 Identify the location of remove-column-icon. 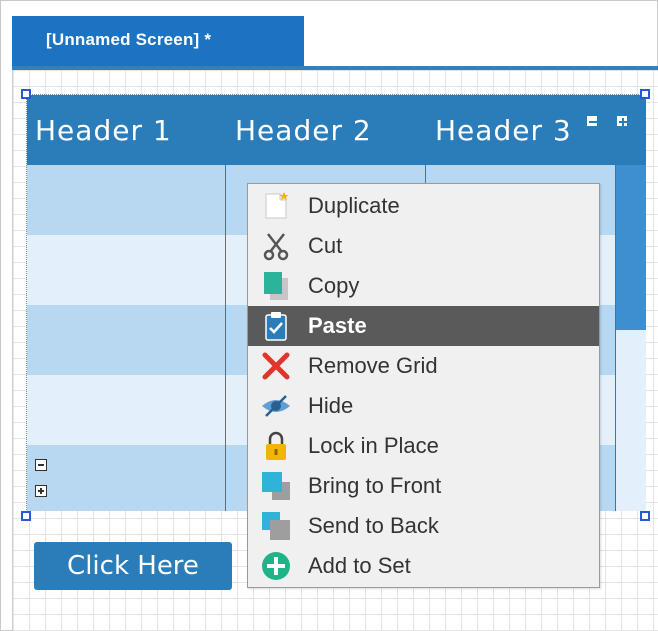
(592, 121).